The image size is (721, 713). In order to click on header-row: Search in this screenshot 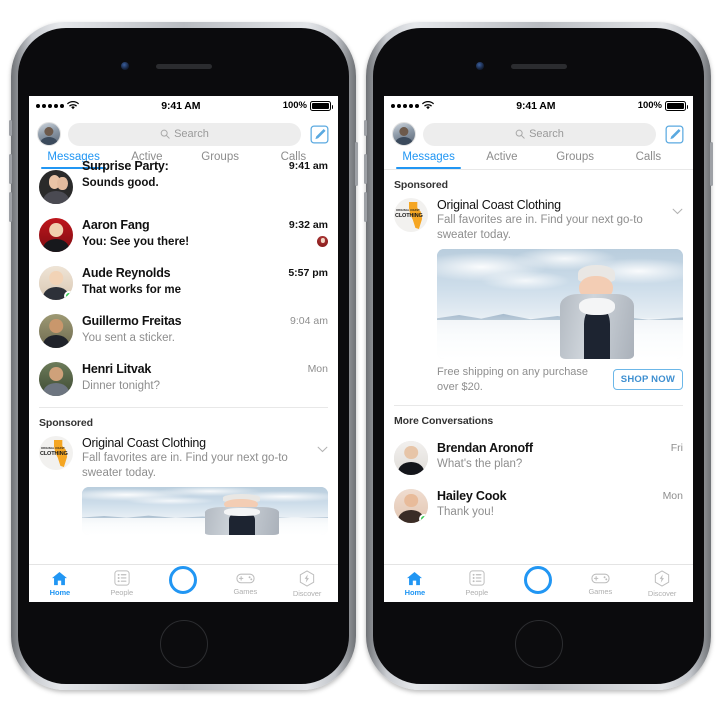, I will do `click(183, 134)`.